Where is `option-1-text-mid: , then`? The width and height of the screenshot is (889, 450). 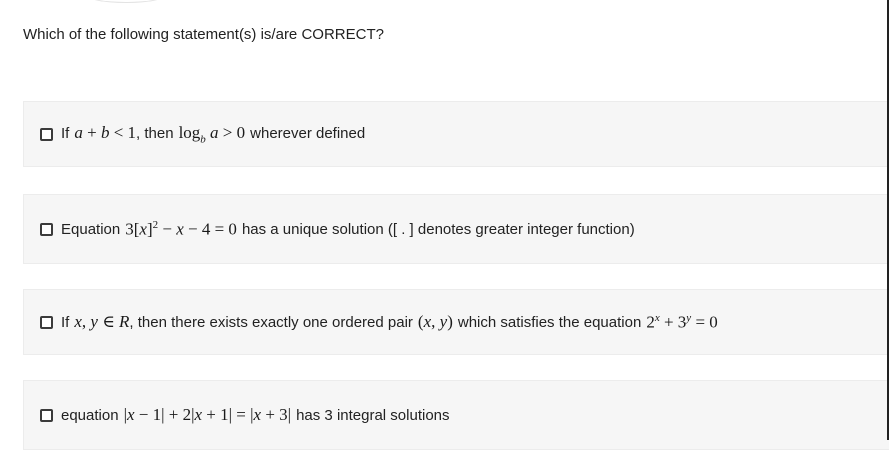
option-1-text-mid: , then is located at coordinates (155, 133).